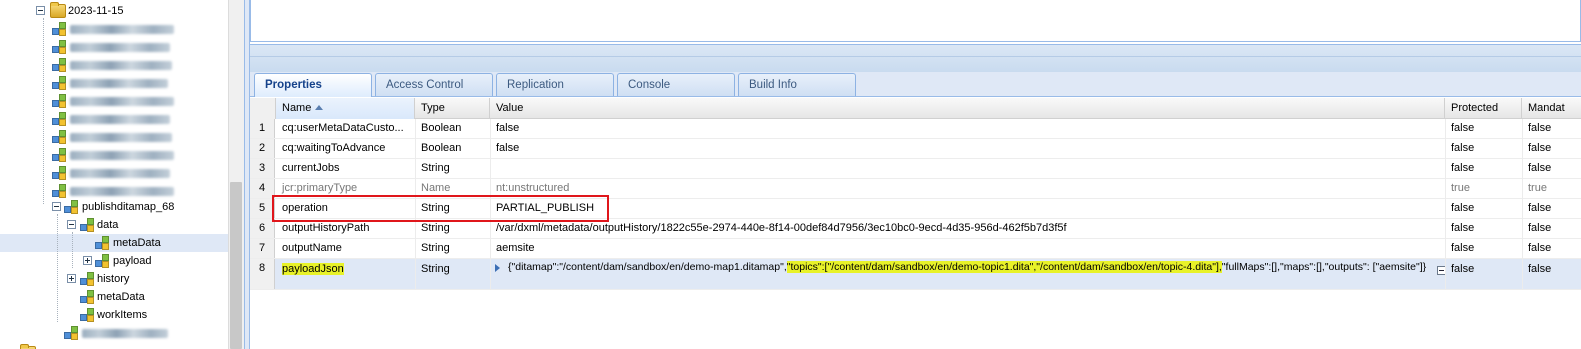  Describe the element at coordinates (263, 108) in the screenshot. I see `row-number-header` at that location.